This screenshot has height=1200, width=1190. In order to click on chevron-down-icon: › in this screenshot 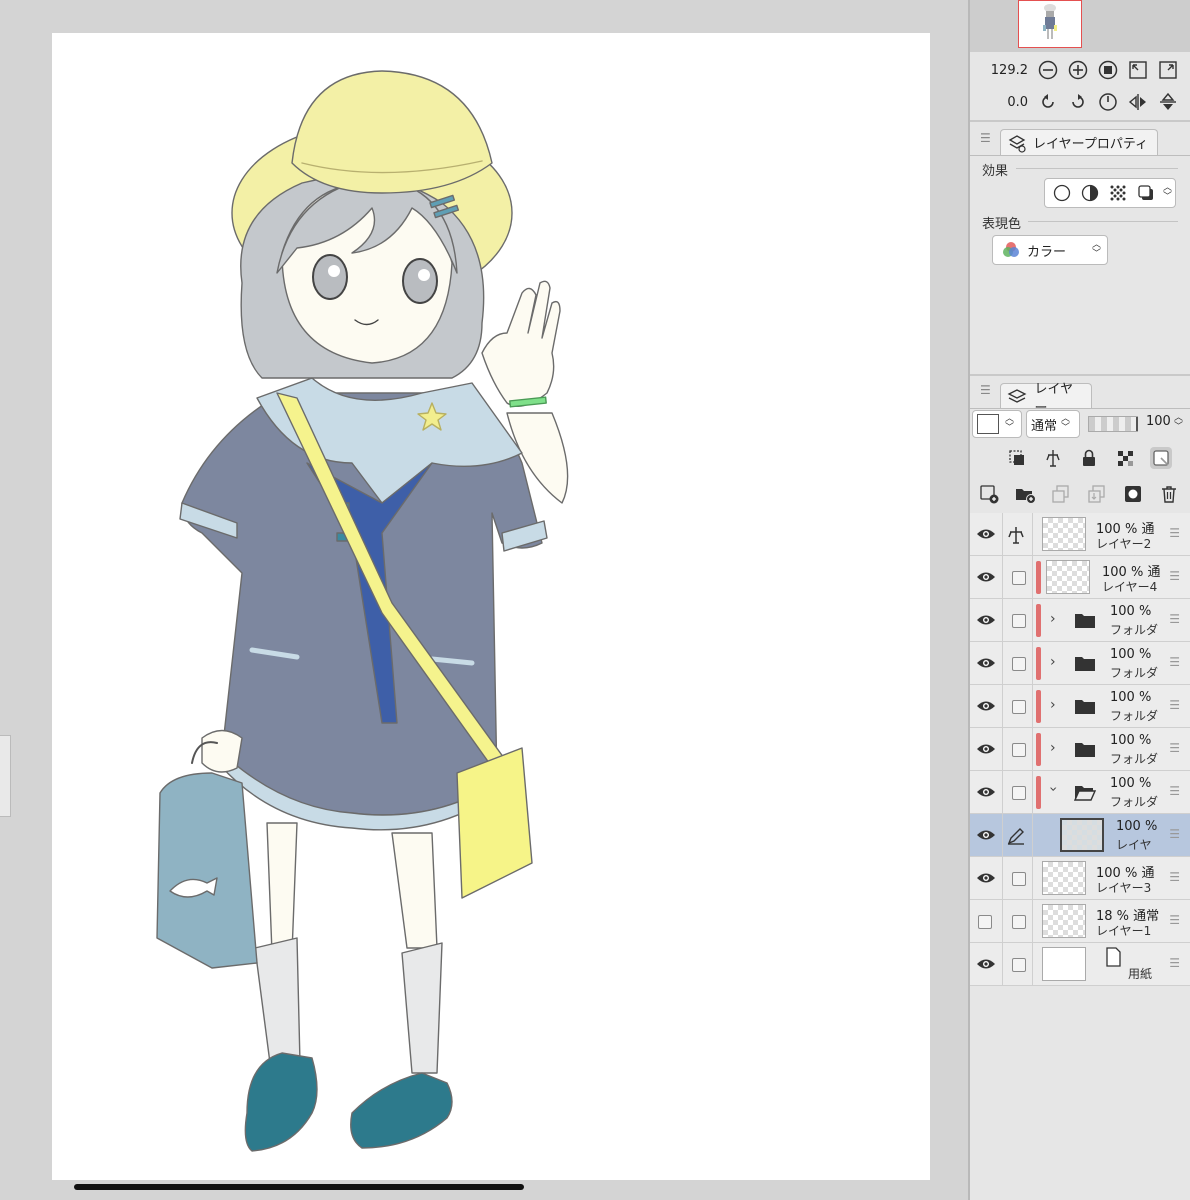, I will do `click(1053, 789)`.